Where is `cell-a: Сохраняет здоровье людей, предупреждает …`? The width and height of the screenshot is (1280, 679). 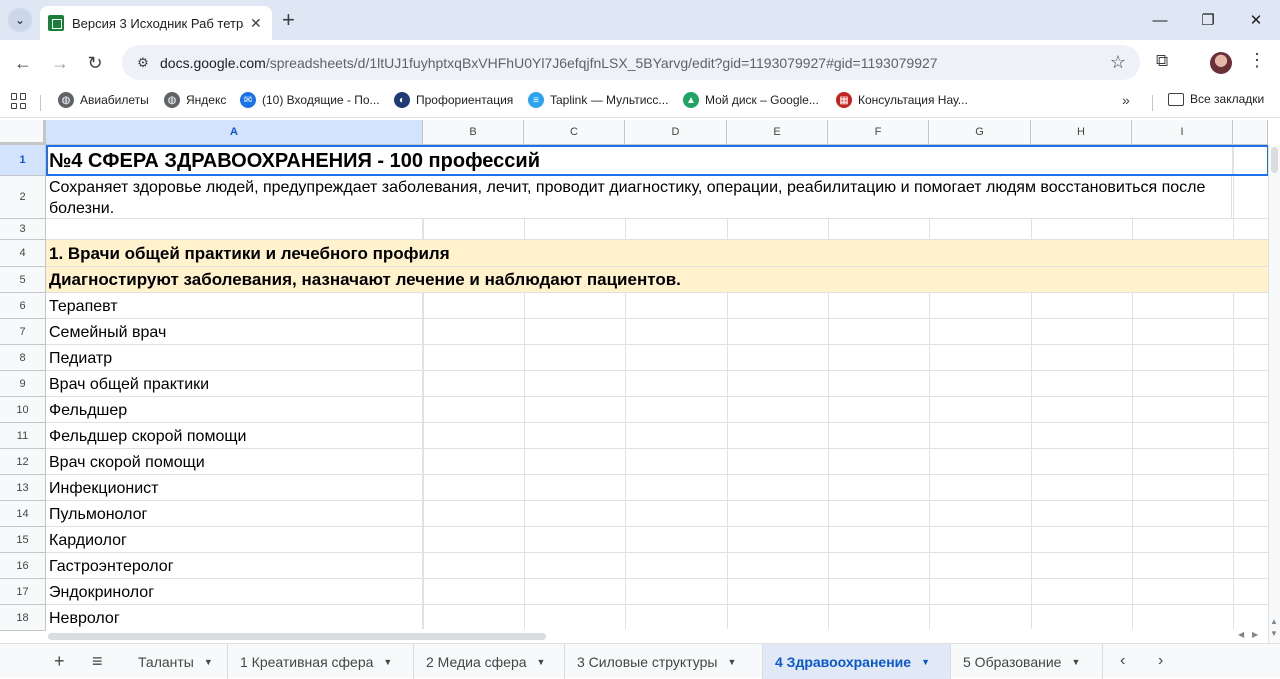 cell-a: Сохраняет здоровье людей, предупреждает … is located at coordinates (639, 197).